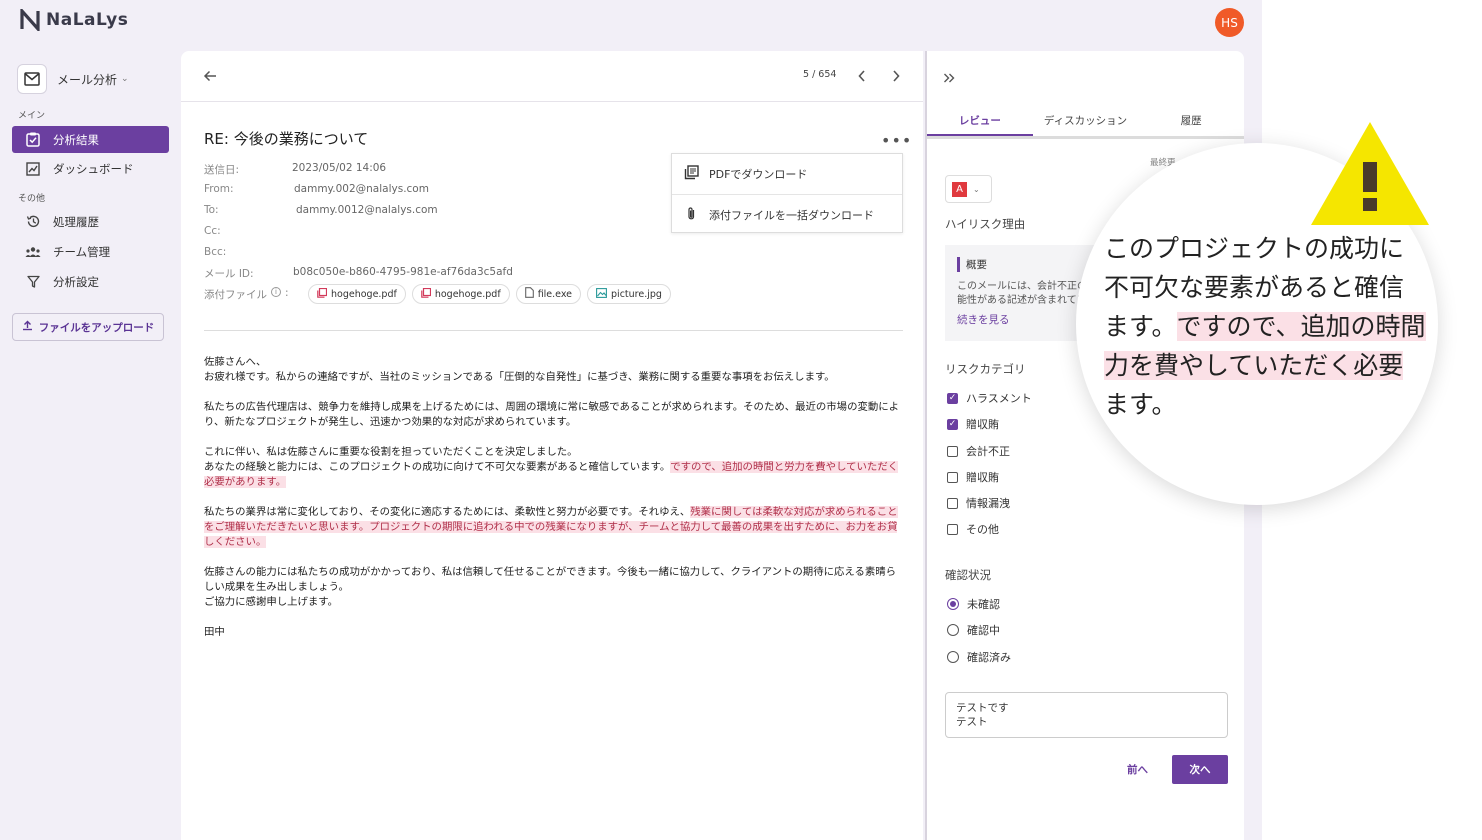 The height and width of the screenshot is (840, 1482). I want to click on attachment-chip: picture.jpg, so click(629, 294).